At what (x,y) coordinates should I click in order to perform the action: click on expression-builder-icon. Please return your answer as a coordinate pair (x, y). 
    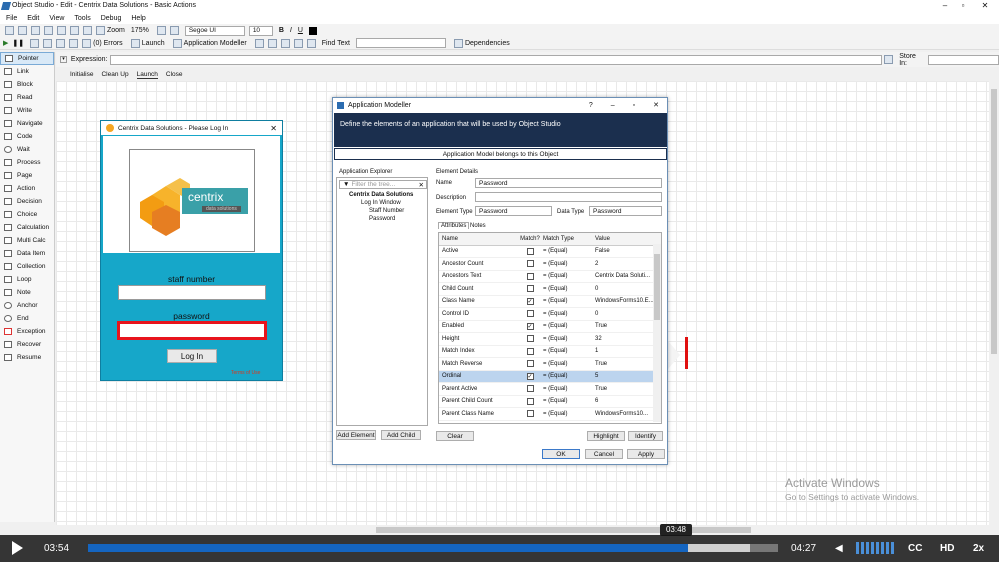
    Looking at the image, I should click on (889, 59).